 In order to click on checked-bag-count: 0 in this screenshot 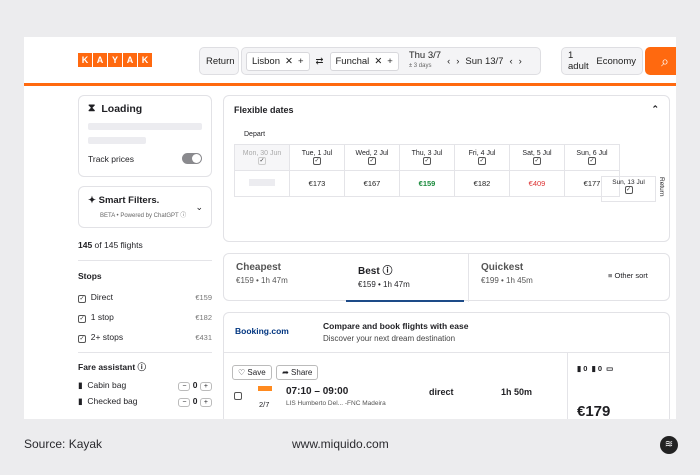, I will do `click(599, 368)`.